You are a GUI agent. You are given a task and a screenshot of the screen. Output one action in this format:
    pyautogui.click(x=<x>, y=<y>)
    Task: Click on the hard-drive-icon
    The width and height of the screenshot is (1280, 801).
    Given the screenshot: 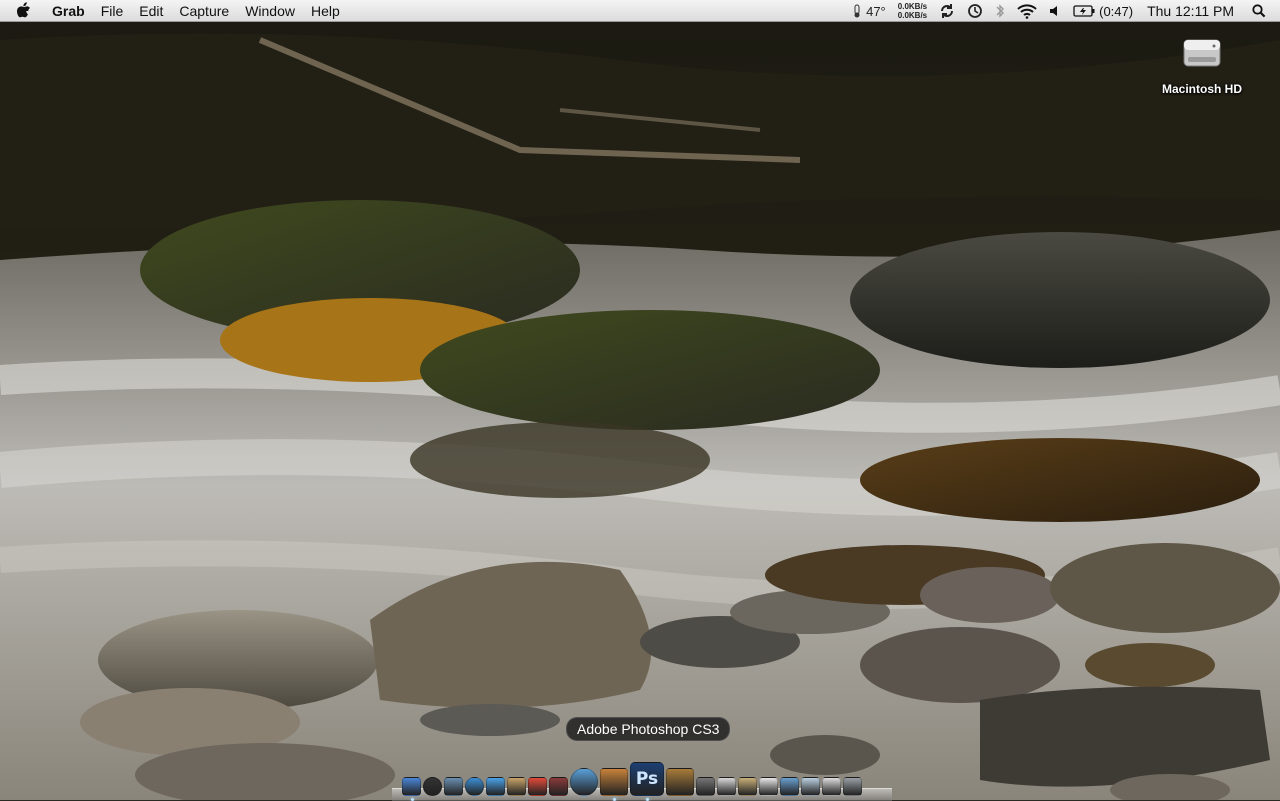 What is the action you would take?
    pyautogui.click(x=1202, y=53)
    